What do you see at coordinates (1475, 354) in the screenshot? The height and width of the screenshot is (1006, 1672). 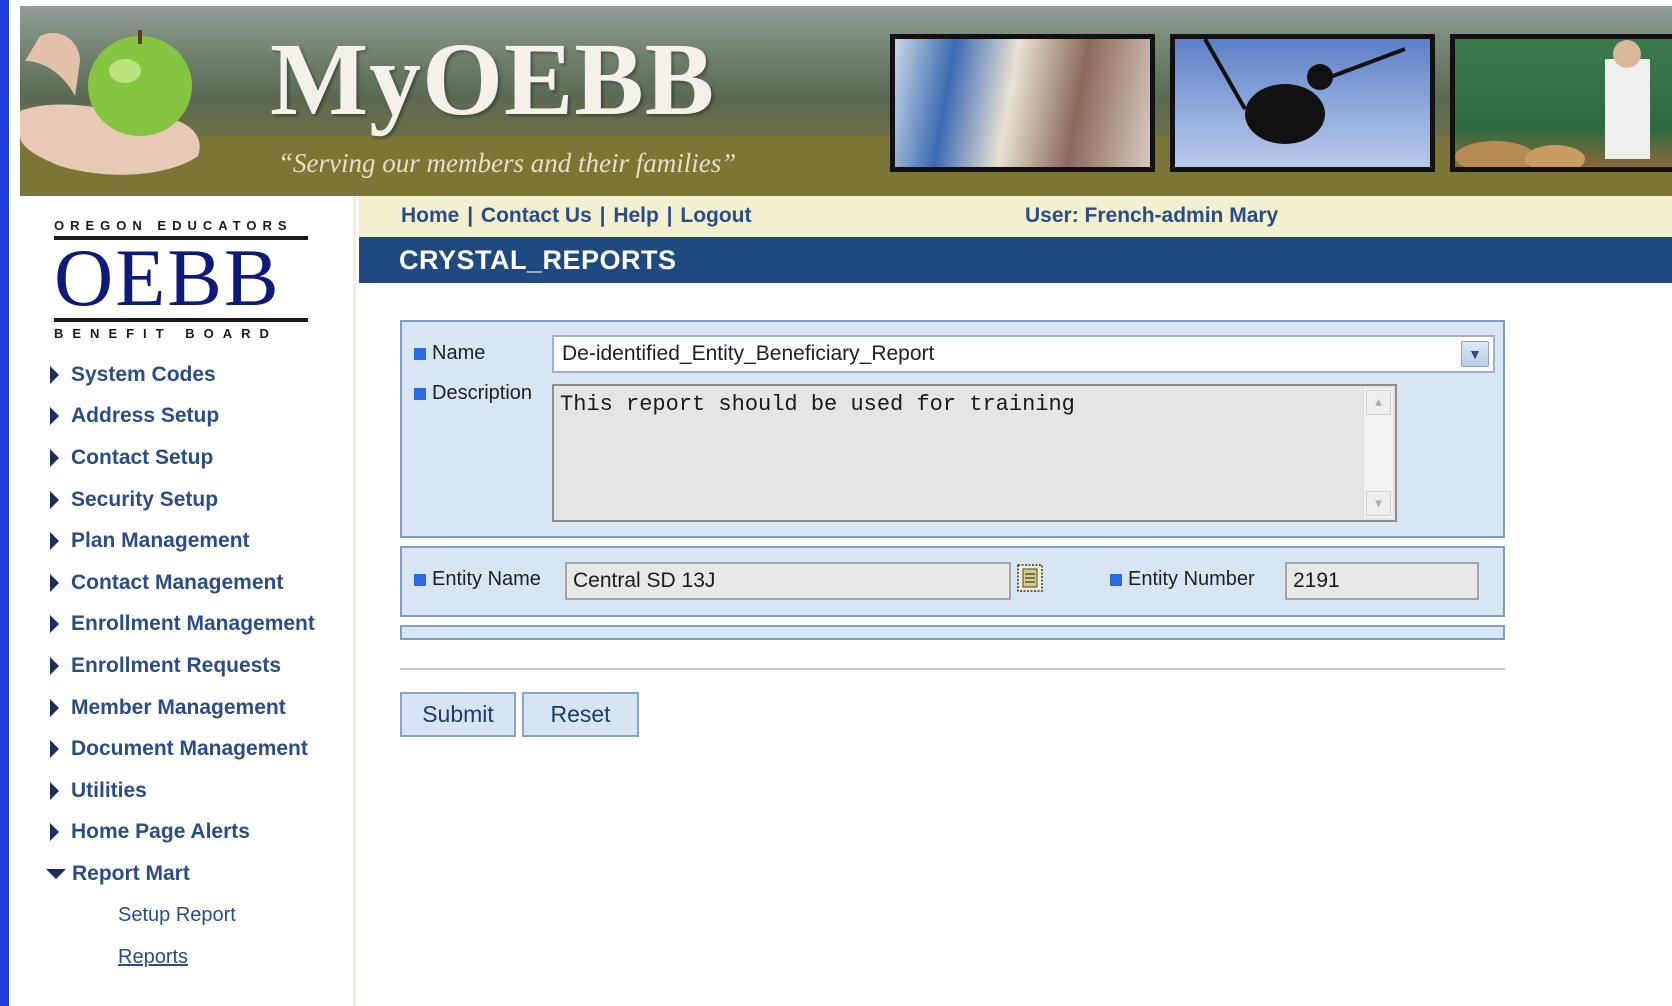 I see `chevron-down-icon: ▼` at bounding box center [1475, 354].